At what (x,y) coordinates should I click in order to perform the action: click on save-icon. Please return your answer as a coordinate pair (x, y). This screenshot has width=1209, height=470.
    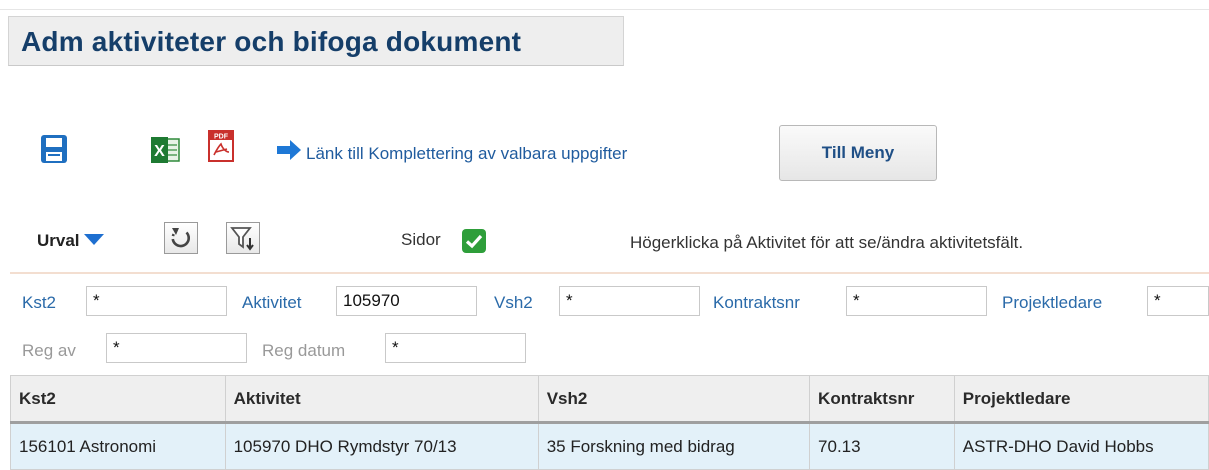
    Looking at the image, I should click on (54, 149).